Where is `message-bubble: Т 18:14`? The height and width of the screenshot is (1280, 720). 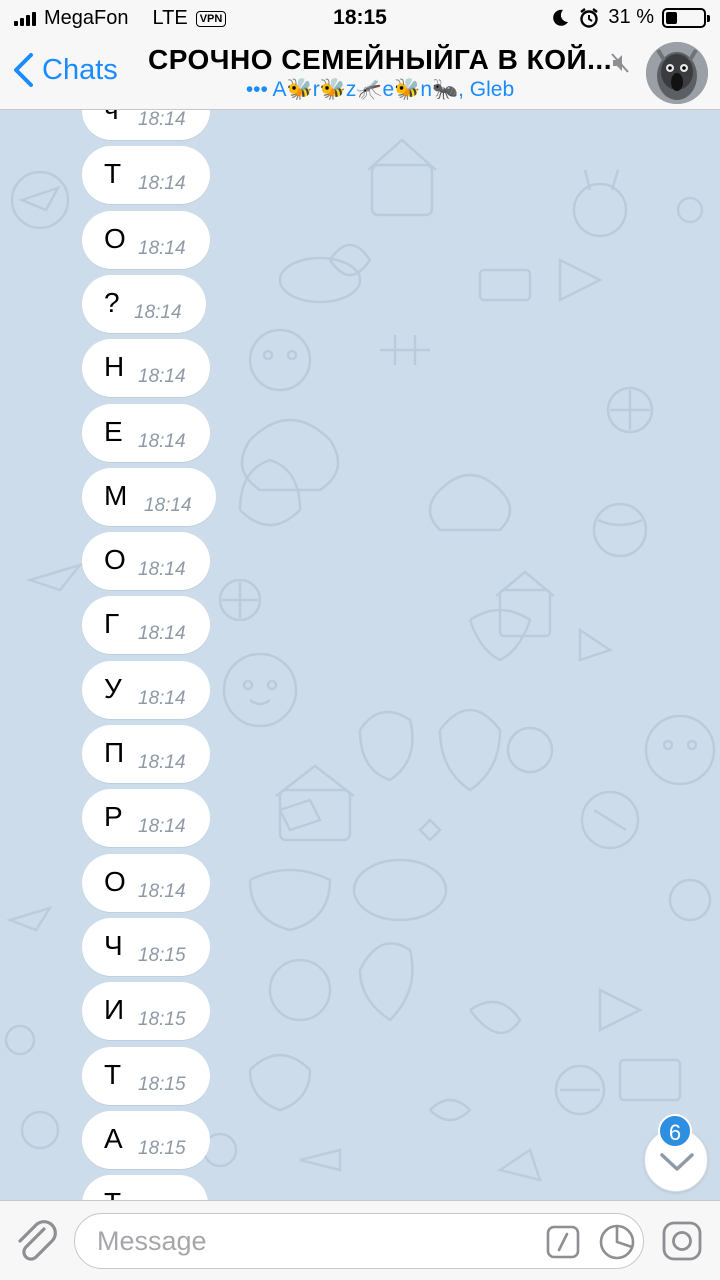 message-bubble: Т 18:14 is located at coordinates (146, 175).